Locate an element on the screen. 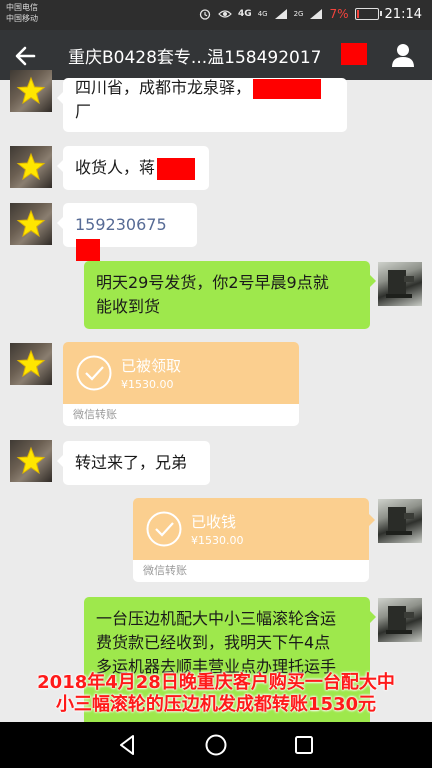 The width and height of the screenshot is (432, 768). back-button is located at coordinates (26, 56).